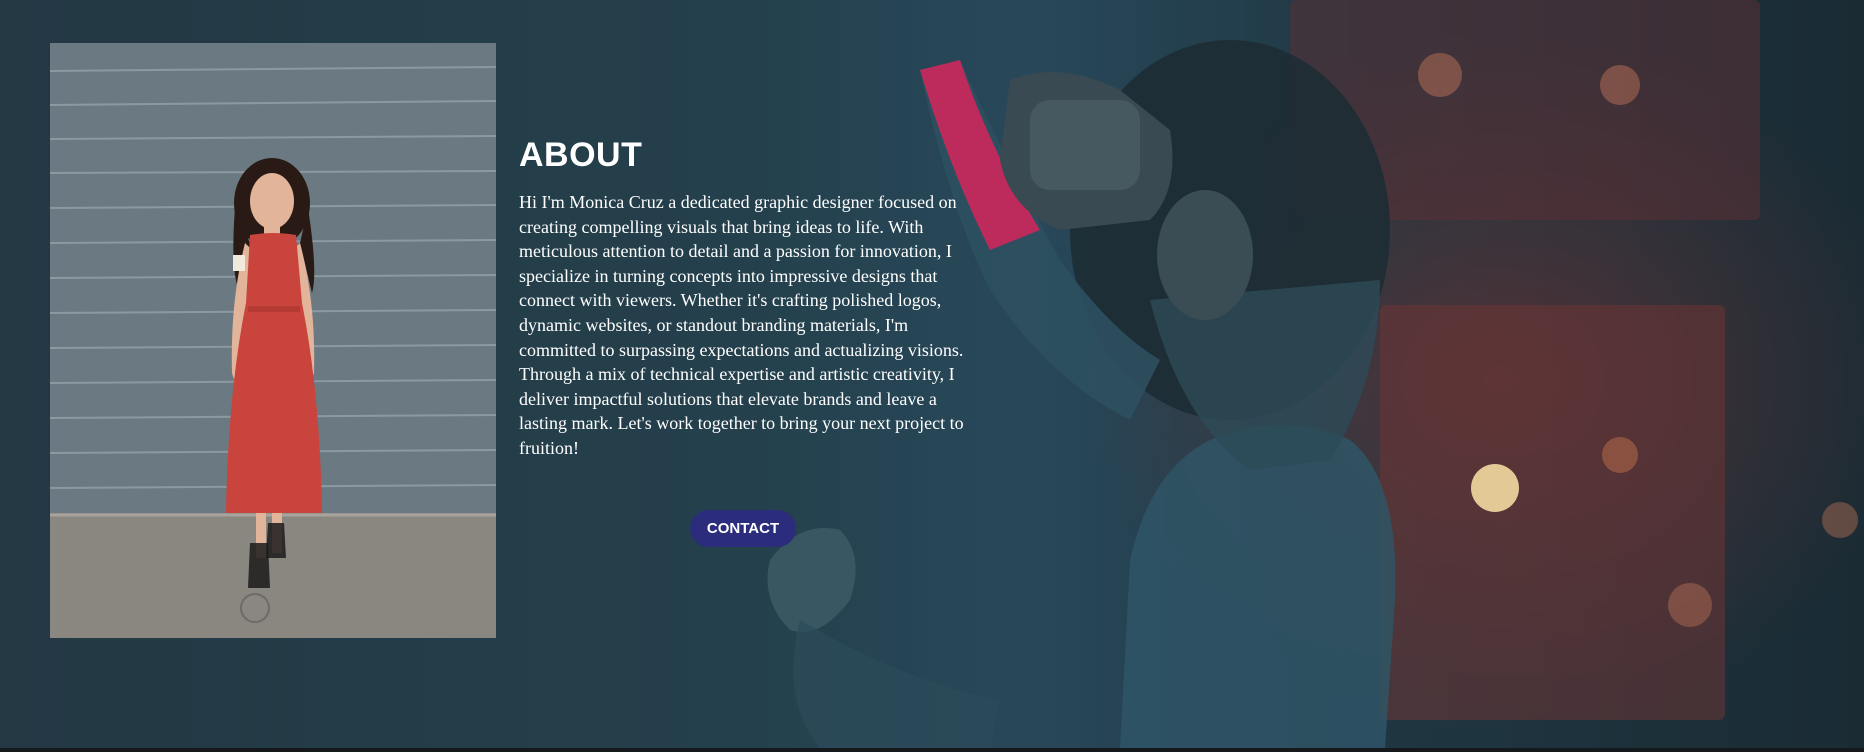  Describe the element at coordinates (743, 528) in the screenshot. I see `contact-button: CONTACT` at that location.